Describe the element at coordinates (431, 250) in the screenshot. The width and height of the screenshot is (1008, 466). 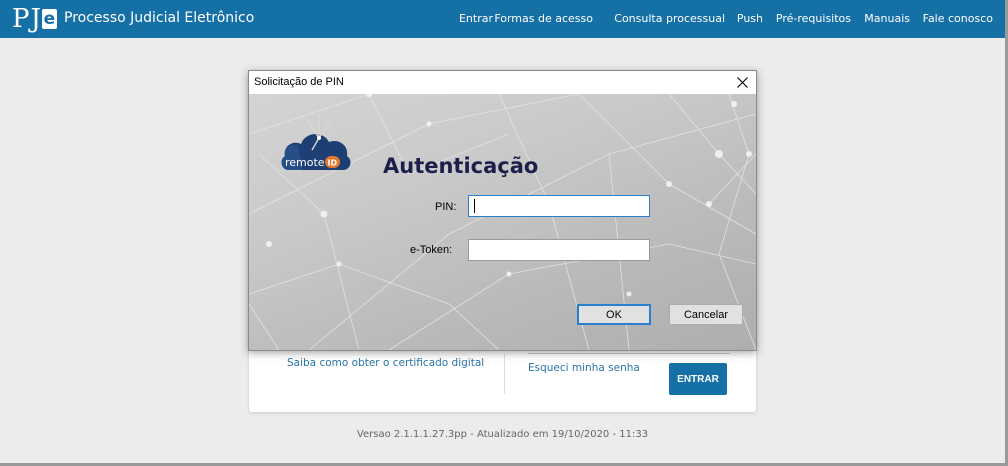
I see `etoken-label: e-Token:` at that location.